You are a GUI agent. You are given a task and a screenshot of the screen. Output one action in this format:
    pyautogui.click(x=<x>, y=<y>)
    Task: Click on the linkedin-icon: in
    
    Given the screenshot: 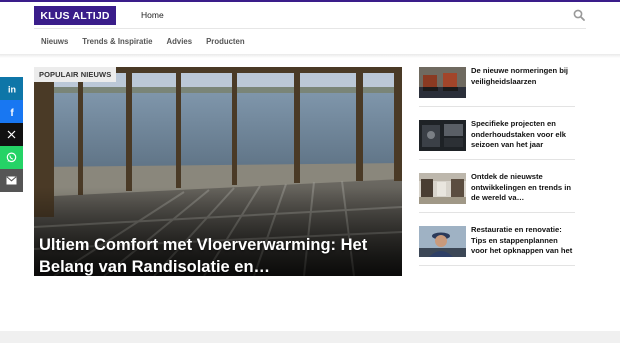 What is the action you would take?
    pyautogui.click(x=12, y=89)
    